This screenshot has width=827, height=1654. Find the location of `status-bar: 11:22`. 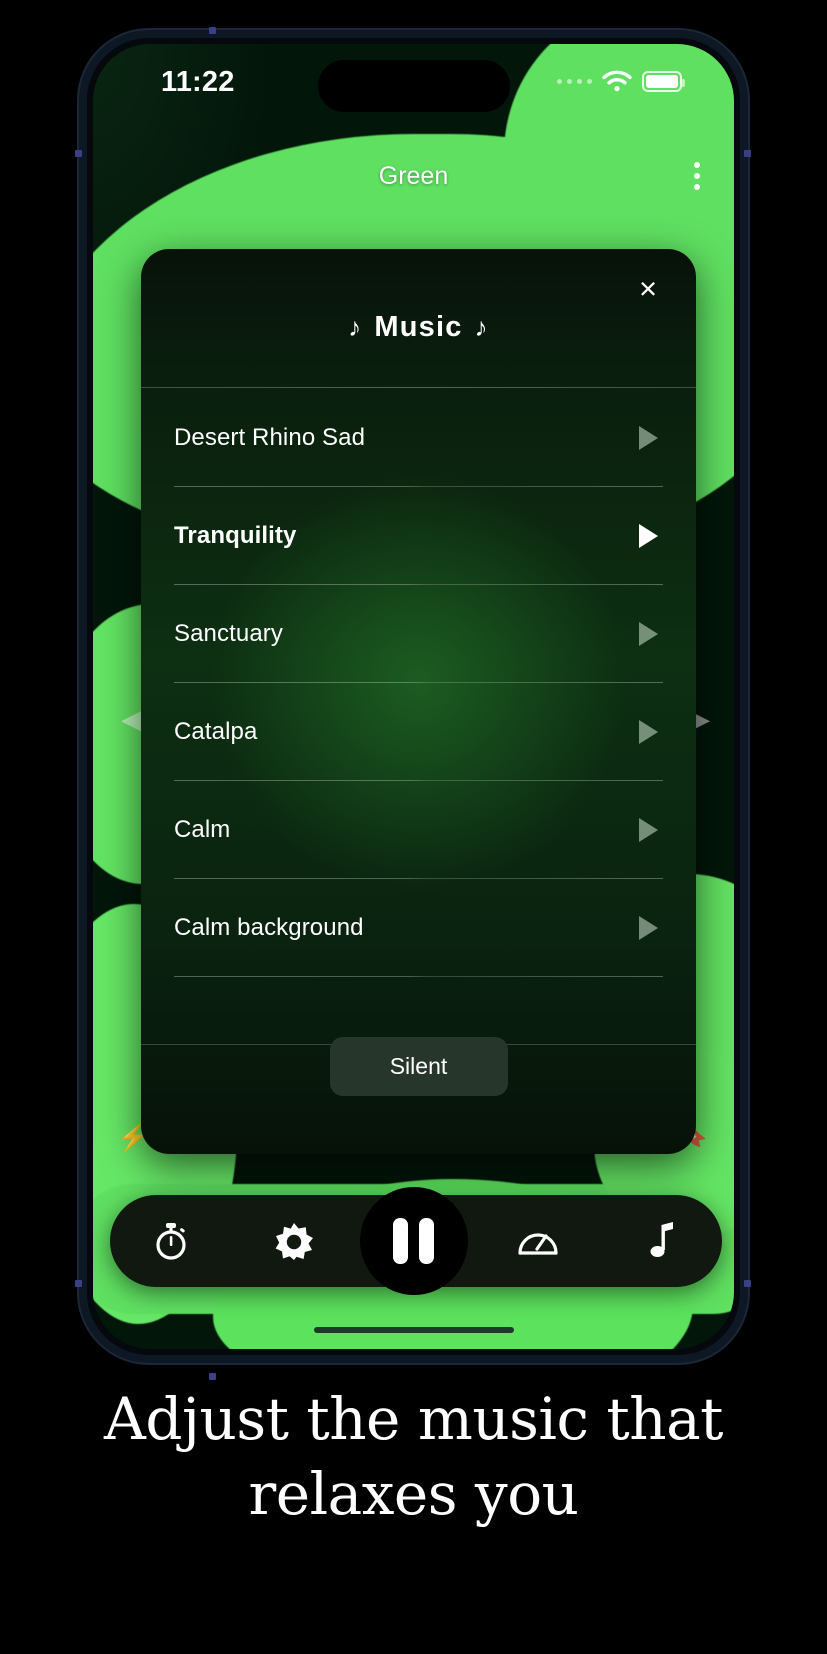

status-bar: 11:22 is located at coordinates (413, 83).